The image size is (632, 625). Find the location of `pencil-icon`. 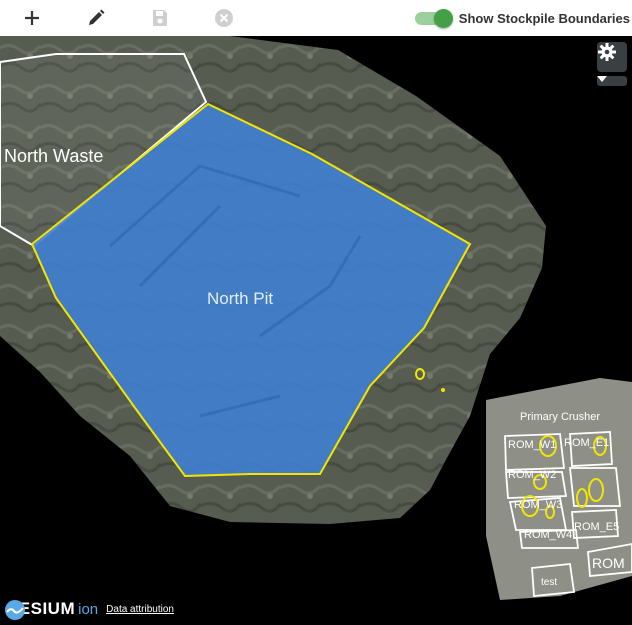

pencil-icon is located at coordinates (97, 17).